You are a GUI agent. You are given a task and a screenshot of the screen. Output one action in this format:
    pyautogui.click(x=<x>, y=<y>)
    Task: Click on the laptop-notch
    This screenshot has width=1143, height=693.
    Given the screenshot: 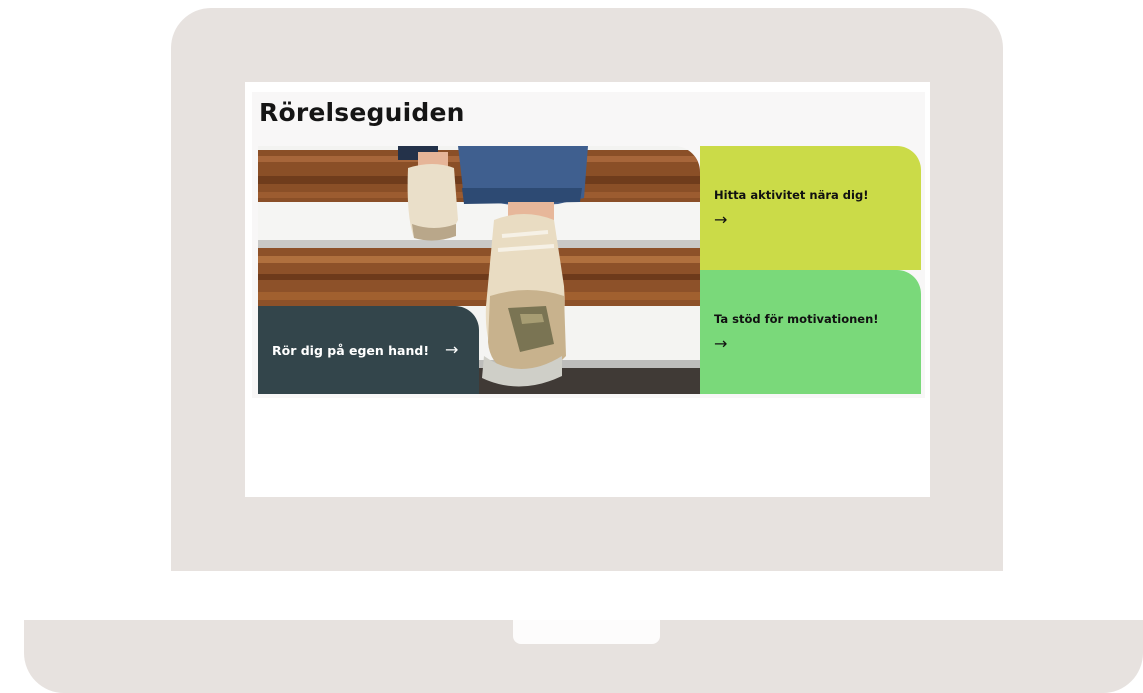 What is the action you would take?
    pyautogui.click(x=586, y=632)
    